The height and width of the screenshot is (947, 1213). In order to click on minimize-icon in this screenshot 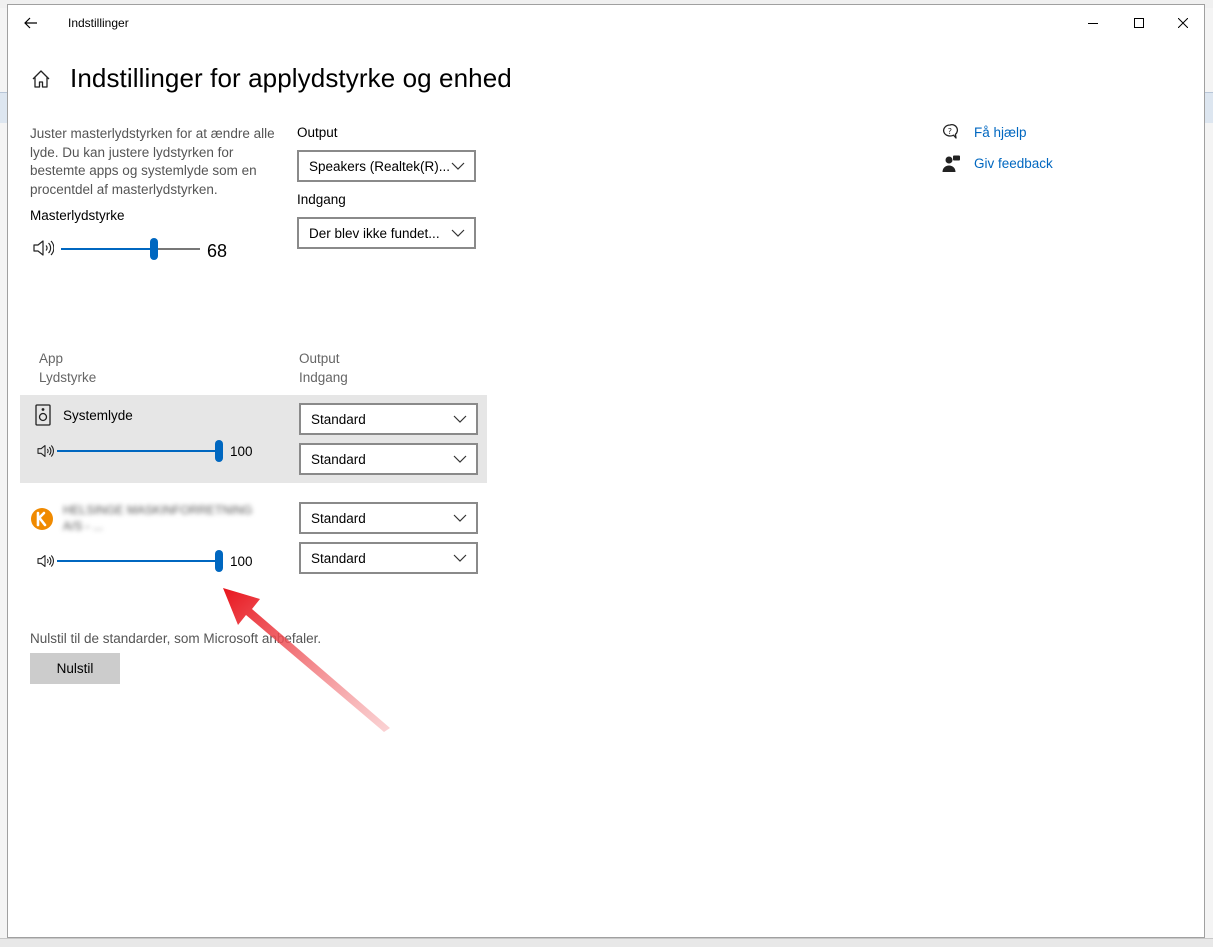, I will do `click(1093, 23)`.